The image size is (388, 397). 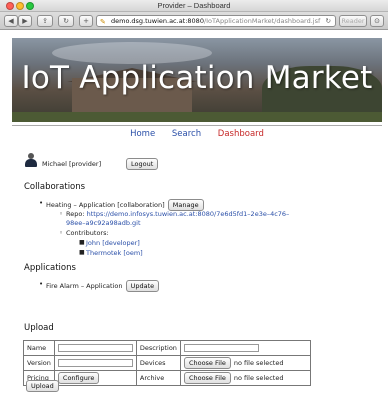 I want to click on download-icon: ⊙, so click(x=377, y=21).